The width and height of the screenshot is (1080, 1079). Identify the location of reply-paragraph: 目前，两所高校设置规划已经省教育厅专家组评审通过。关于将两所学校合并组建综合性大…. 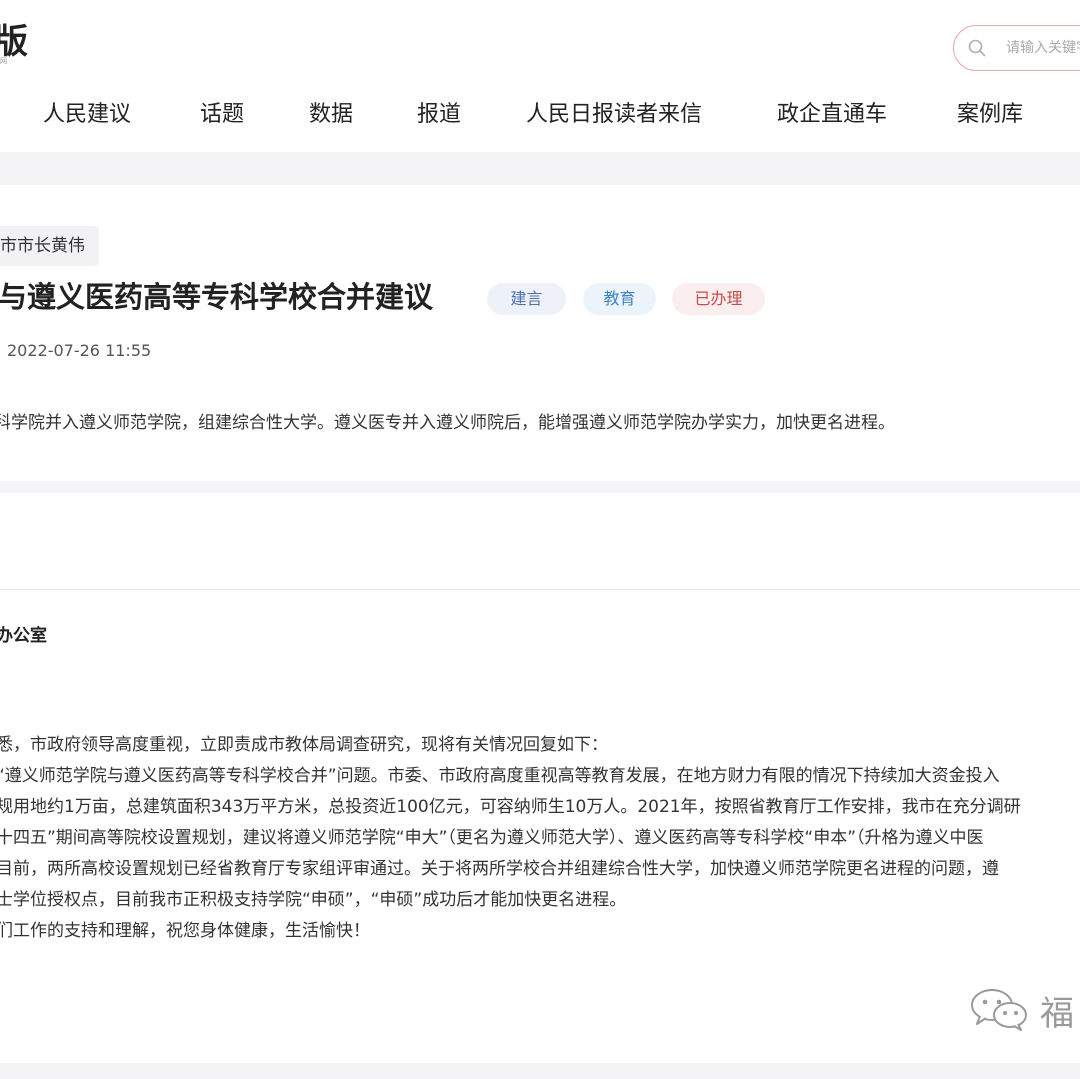
(499, 869).